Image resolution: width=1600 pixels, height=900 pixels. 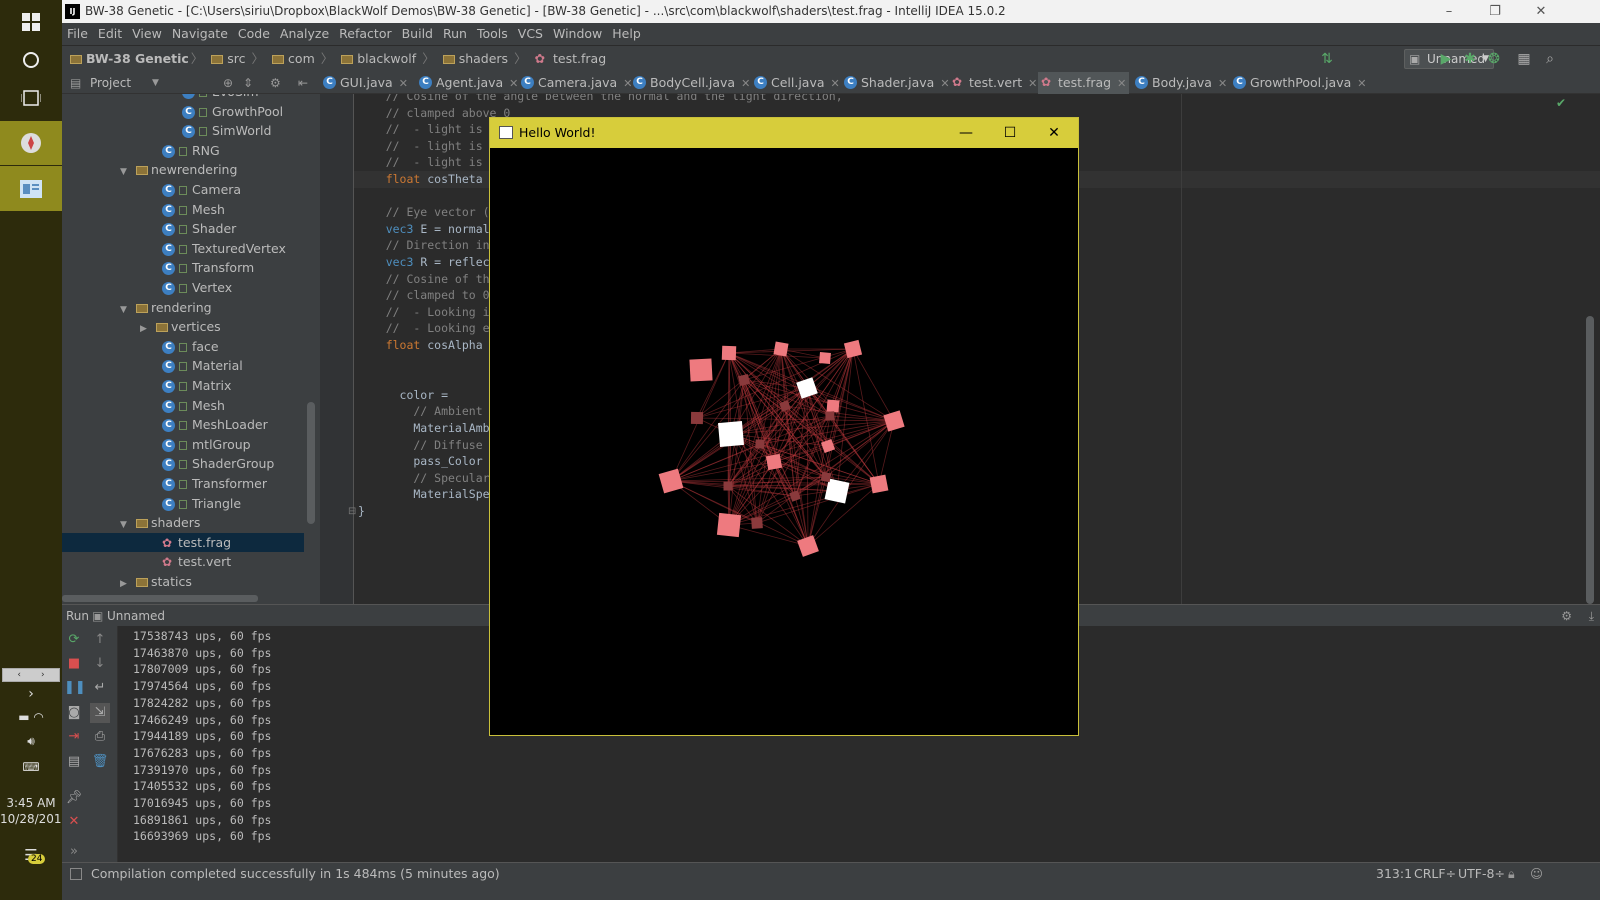 I want to click on project-structure-icon: ▦, so click(x=1524, y=59).